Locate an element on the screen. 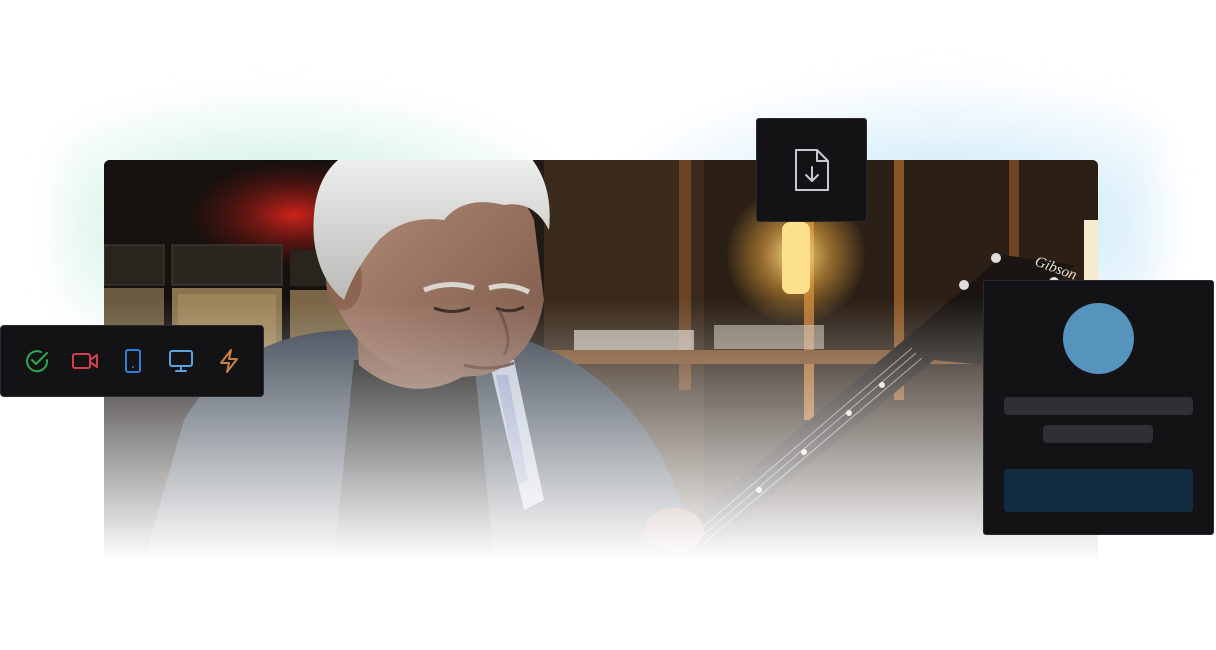  icon-toolbar is located at coordinates (132, 361).